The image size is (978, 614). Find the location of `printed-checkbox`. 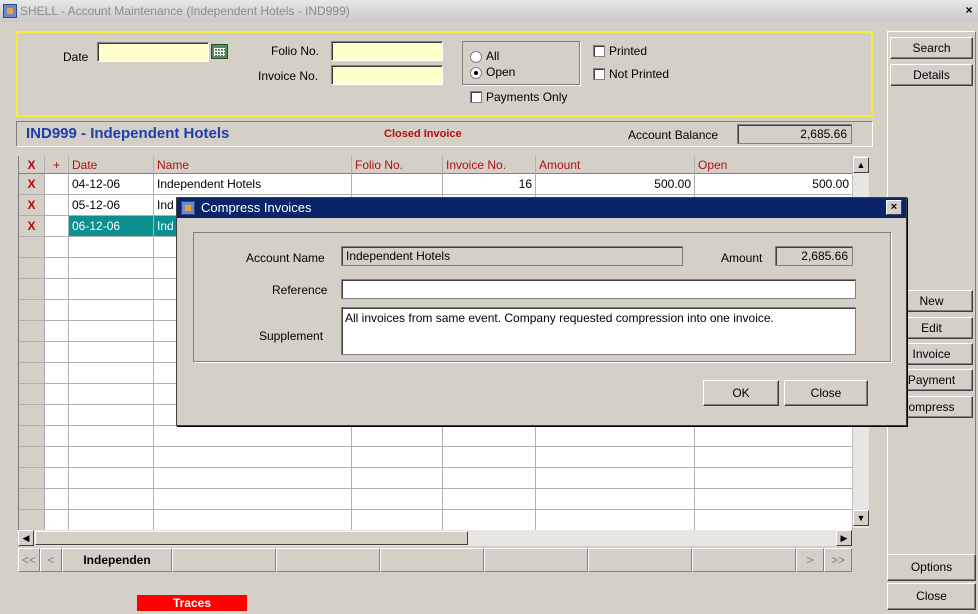

printed-checkbox is located at coordinates (599, 51).